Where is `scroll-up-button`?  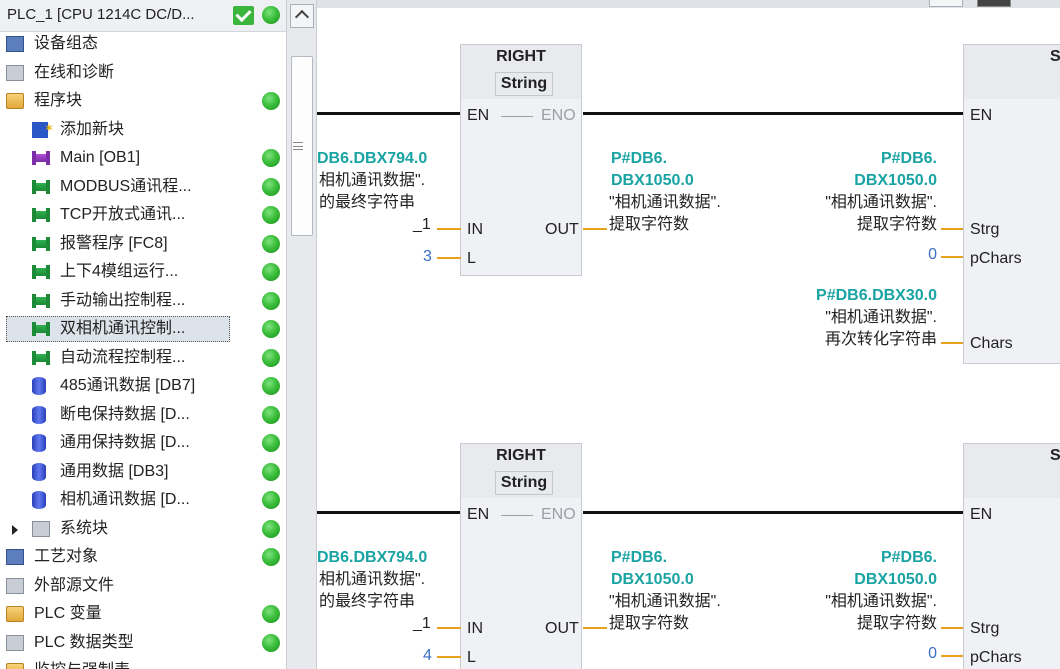
scroll-up-button is located at coordinates (302, 16).